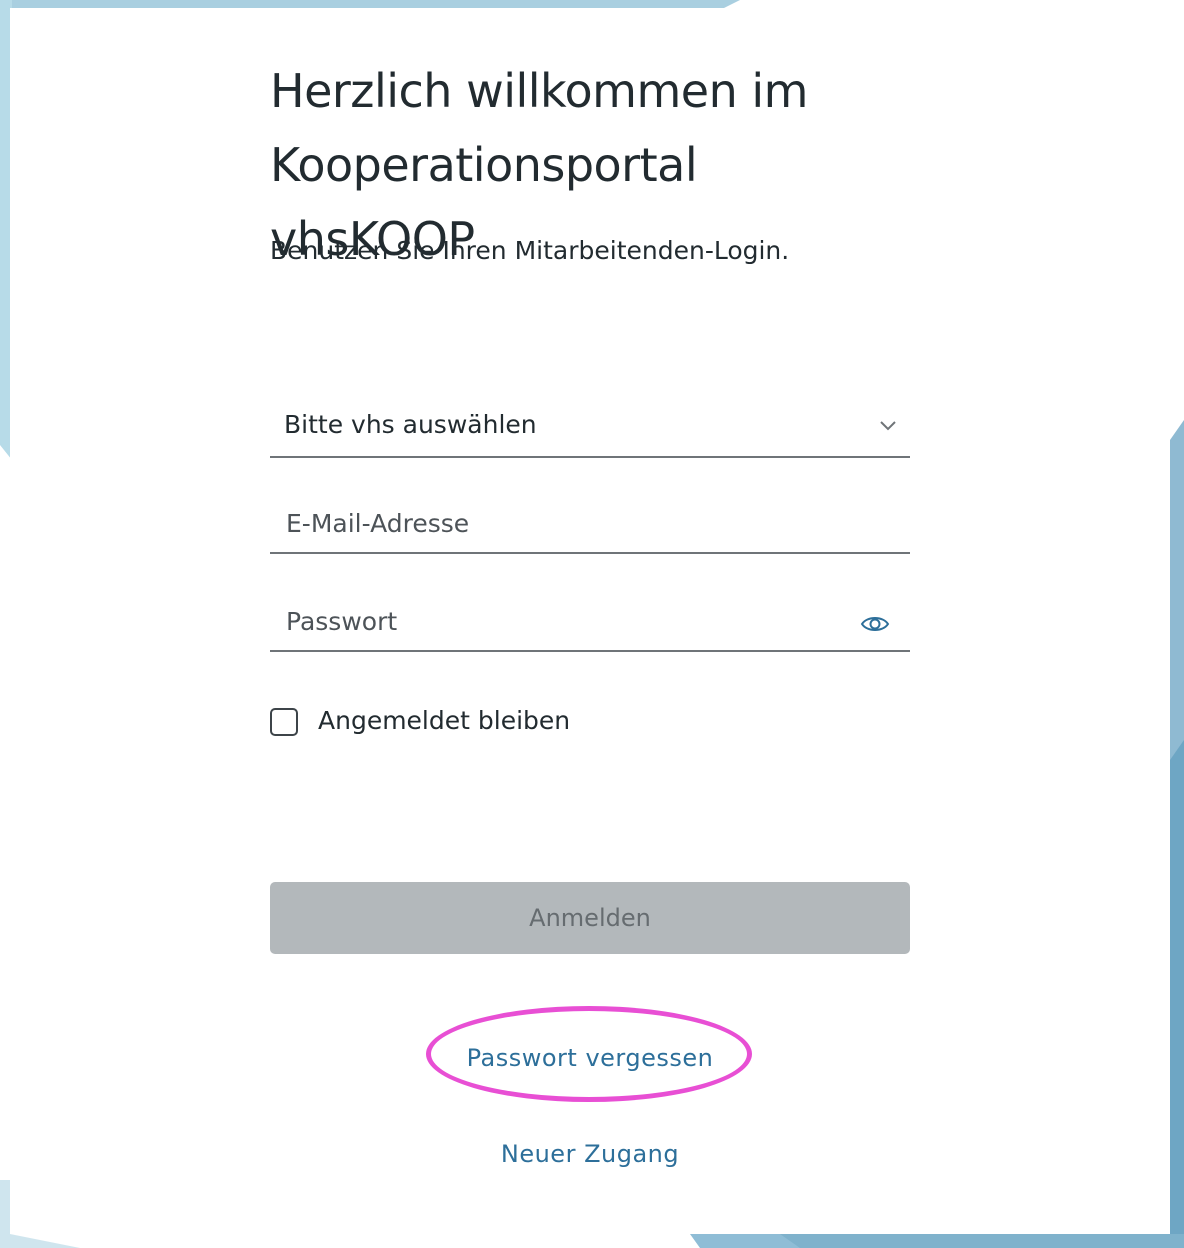 The image size is (1184, 1248). Describe the element at coordinates (590, 1154) in the screenshot. I see `new-account-link: Neuer Zugang` at that location.